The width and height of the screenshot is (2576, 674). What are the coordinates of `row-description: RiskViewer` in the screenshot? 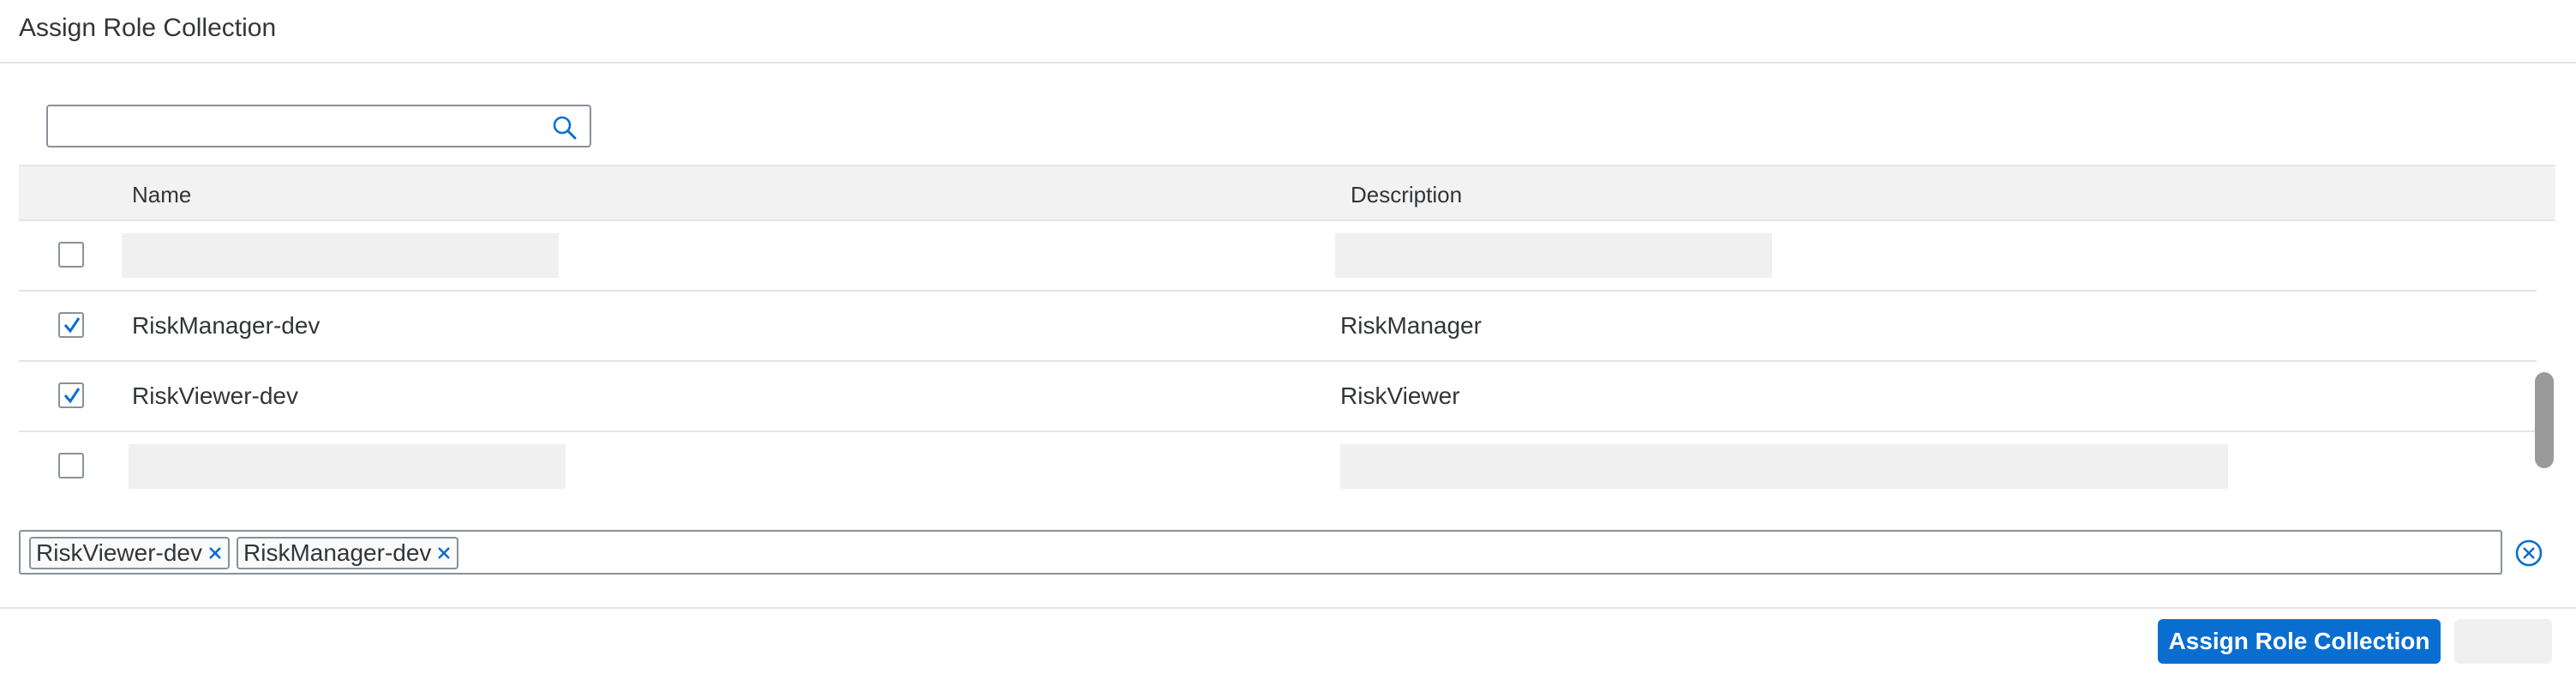 It's located at (1400, 395).